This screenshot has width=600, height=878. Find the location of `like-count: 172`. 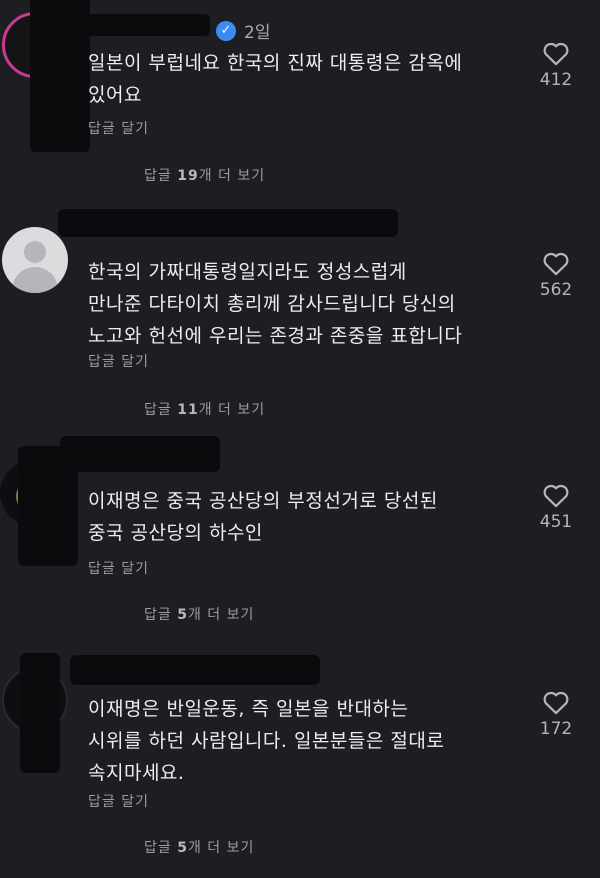

like-count: 172 is located at coordinates (556, 729).